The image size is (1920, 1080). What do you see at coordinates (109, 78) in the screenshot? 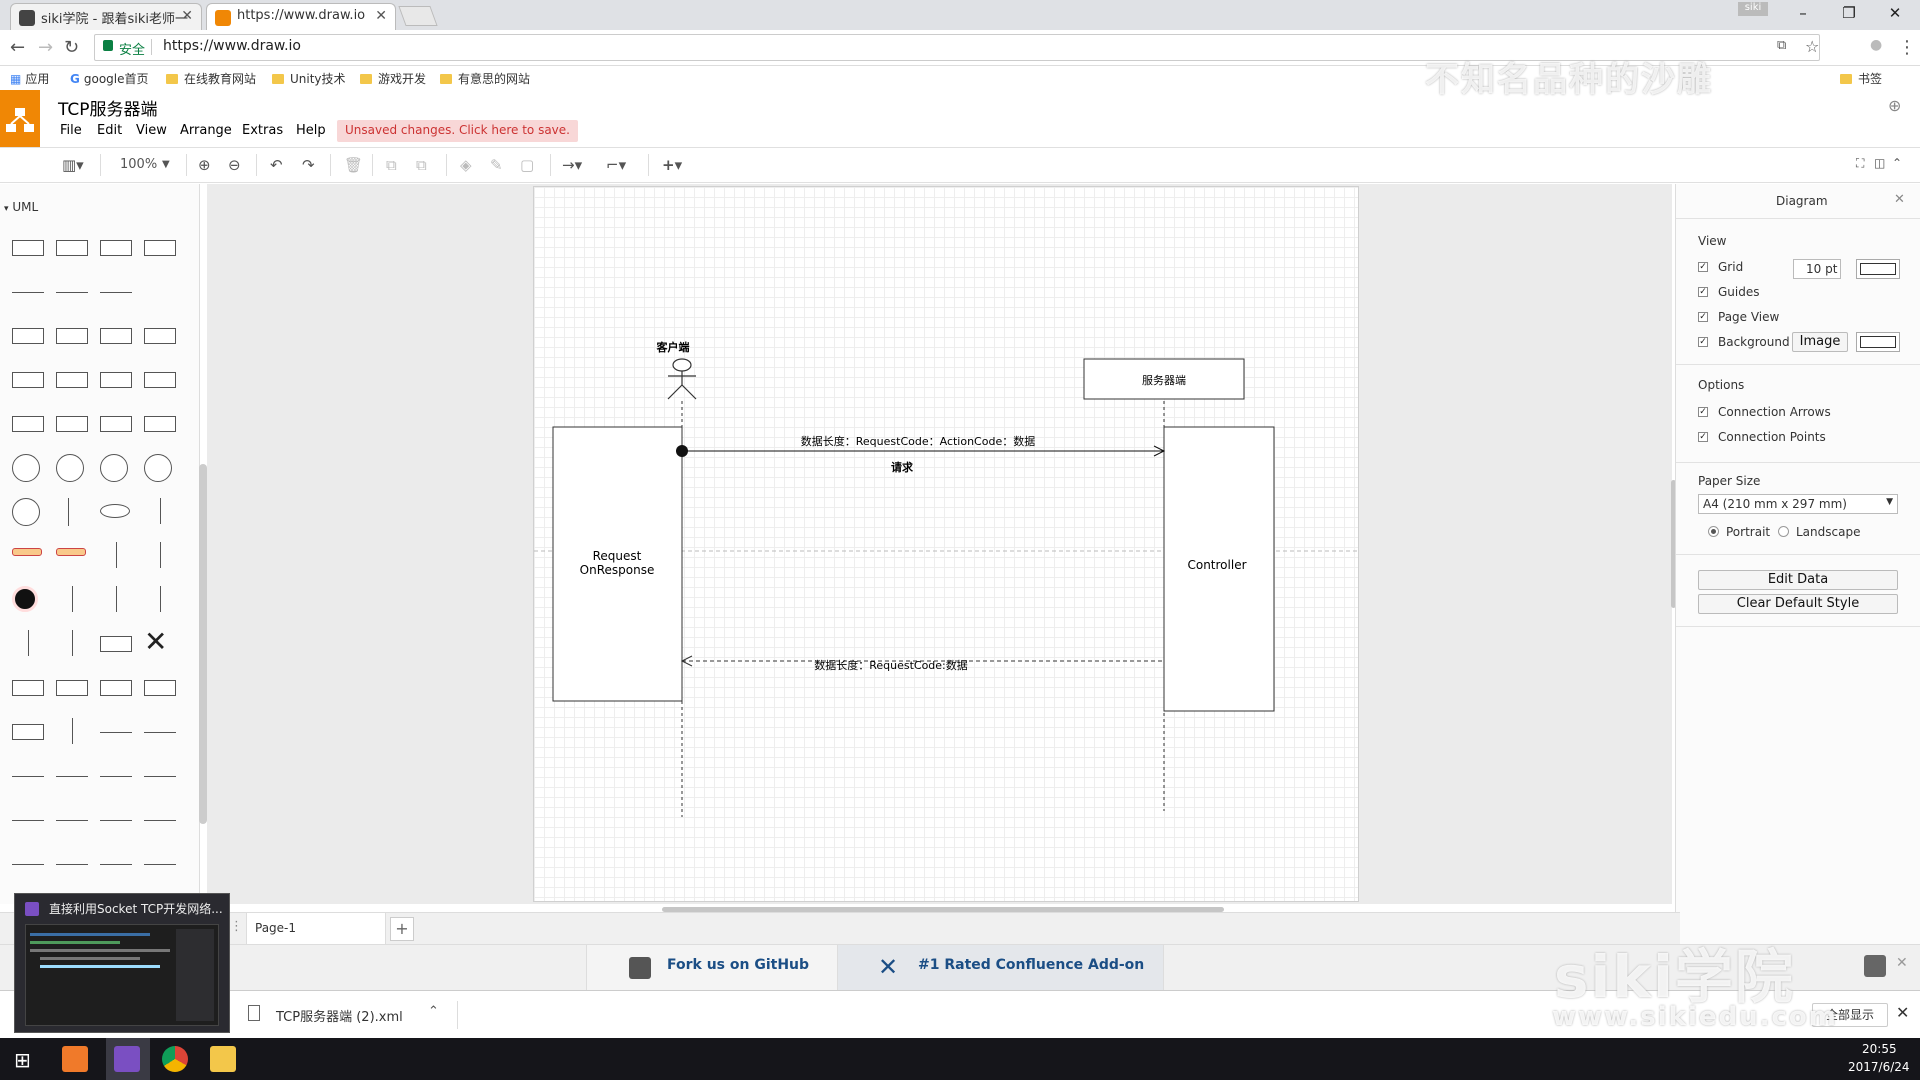
I see `google-bookmark: Ggoogle首页` at bounding box center [109, 78].